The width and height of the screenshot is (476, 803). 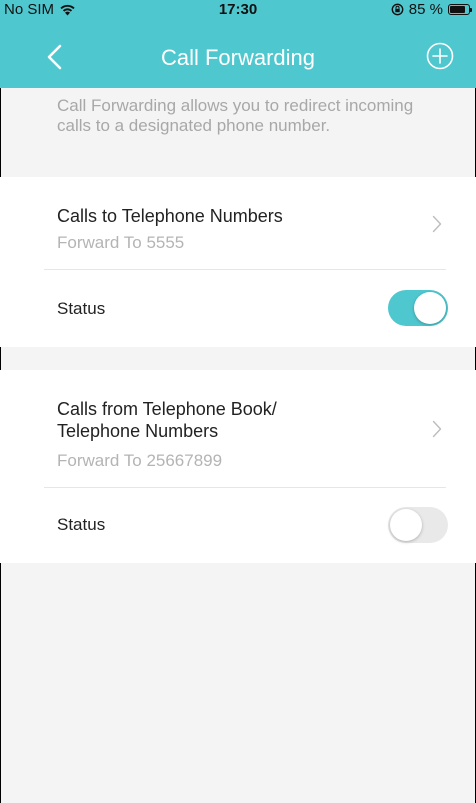 What do you see at coordinates (440, 56) in the screenshot?
I see `plus-circle-icon` at bounding box center [440, 56].